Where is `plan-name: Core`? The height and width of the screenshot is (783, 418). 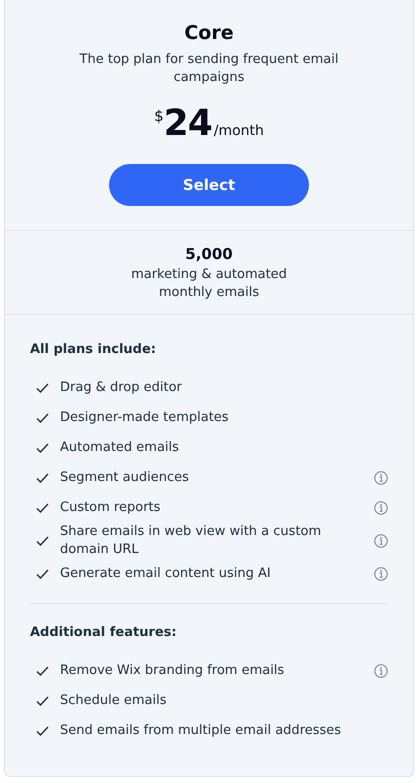 plan-name: Core is located at coordinates (209, 33).